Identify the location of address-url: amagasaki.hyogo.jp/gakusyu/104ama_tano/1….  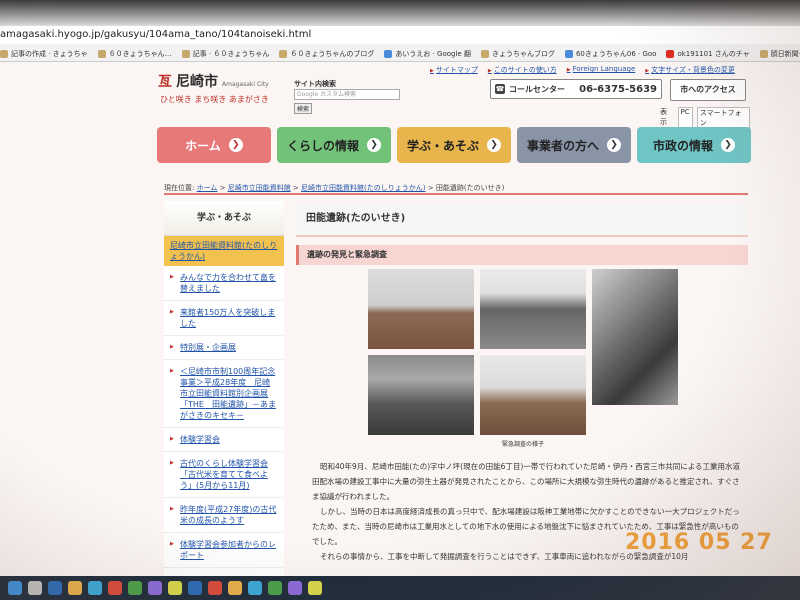
(155, 34).